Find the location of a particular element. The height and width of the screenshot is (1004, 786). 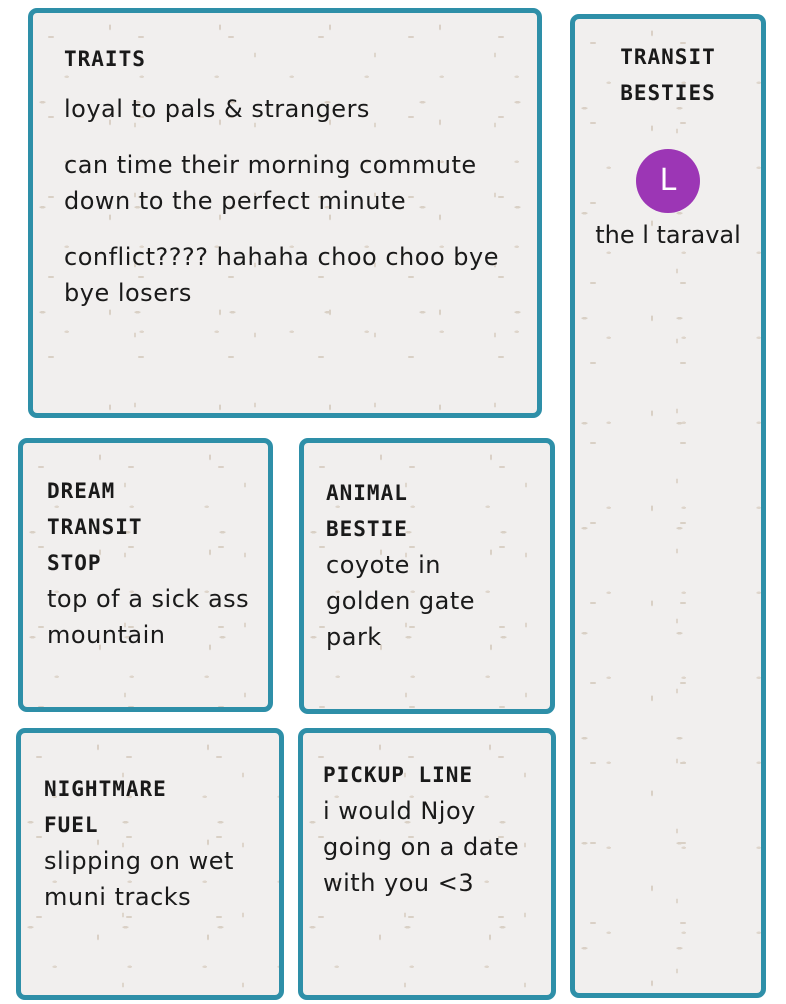

trait-item: loyal to pals & strangers is located at coordinates (217, 109).